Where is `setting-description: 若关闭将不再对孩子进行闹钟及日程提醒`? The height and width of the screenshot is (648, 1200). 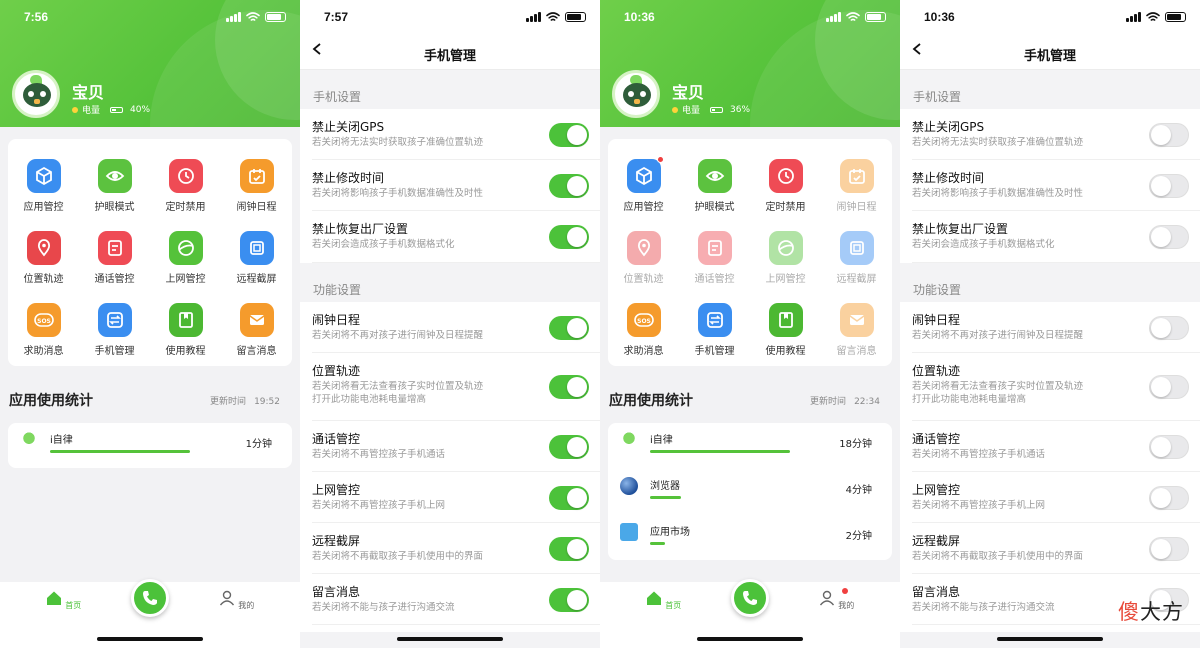 setting-description: 若关闭将不再对孩子进行闹钟及日程提醒 is located at coordinates (398, 335).